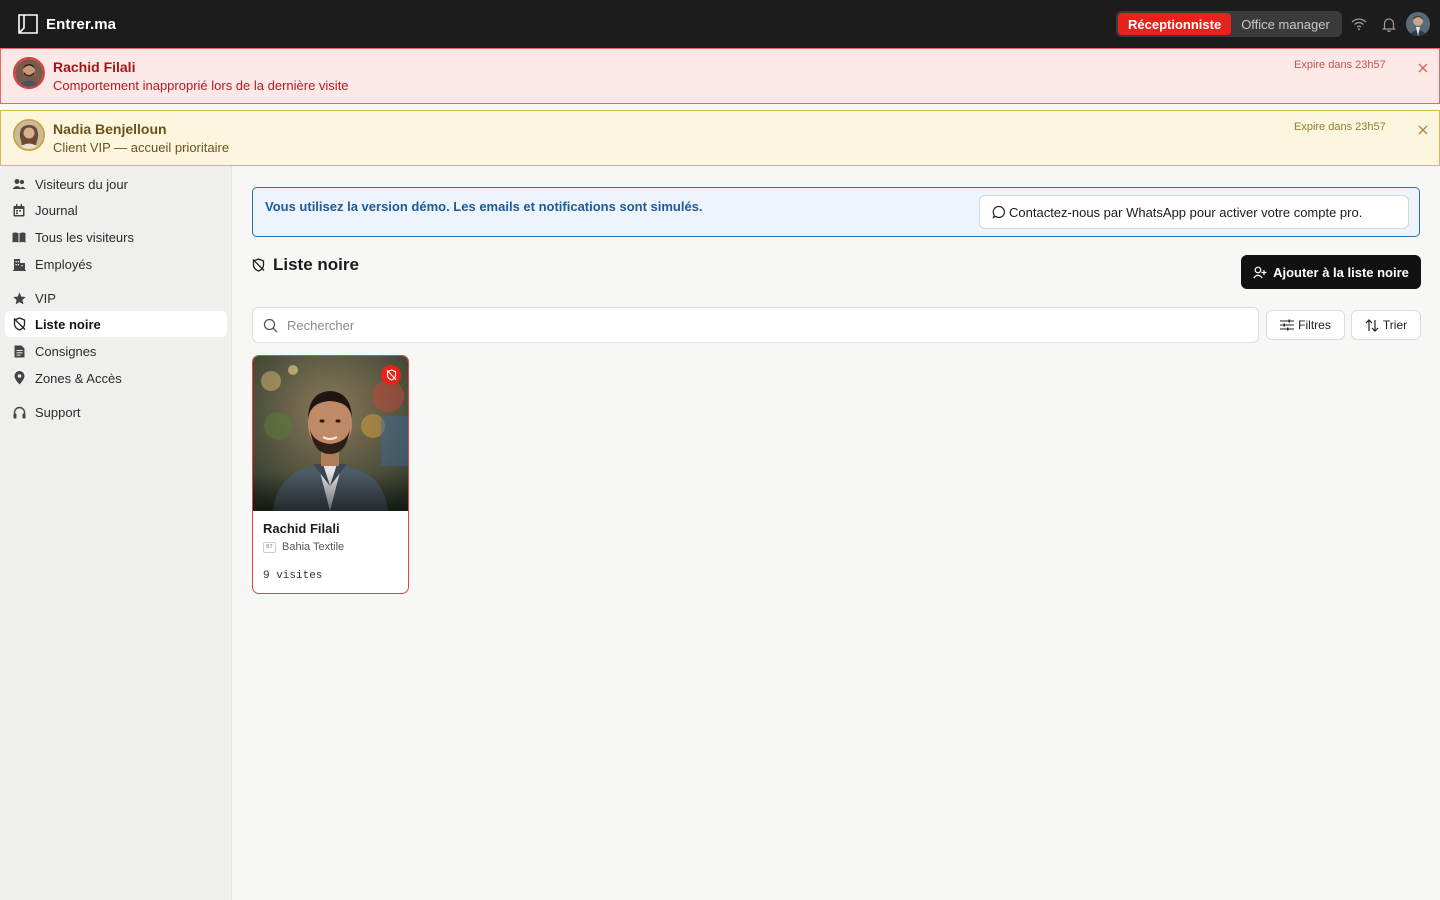 The height and width of the screenshot is (900, 1440). What do you see at coordinates (81, 184) in the screenshot?
I see `sidebar-item-label: Visiteurs du jour` at bounding box center [81, 184].